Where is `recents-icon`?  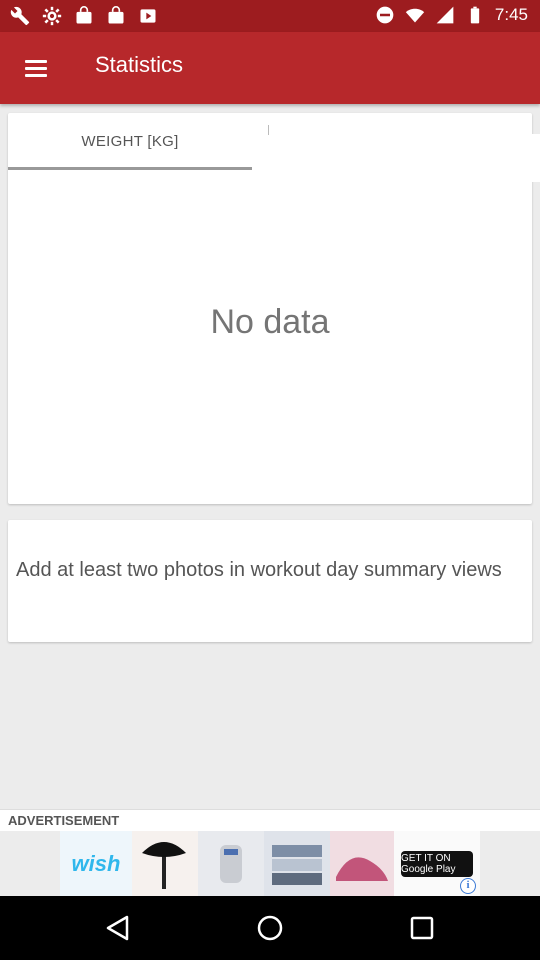 recents-icon is located at coordinates (422, 928).